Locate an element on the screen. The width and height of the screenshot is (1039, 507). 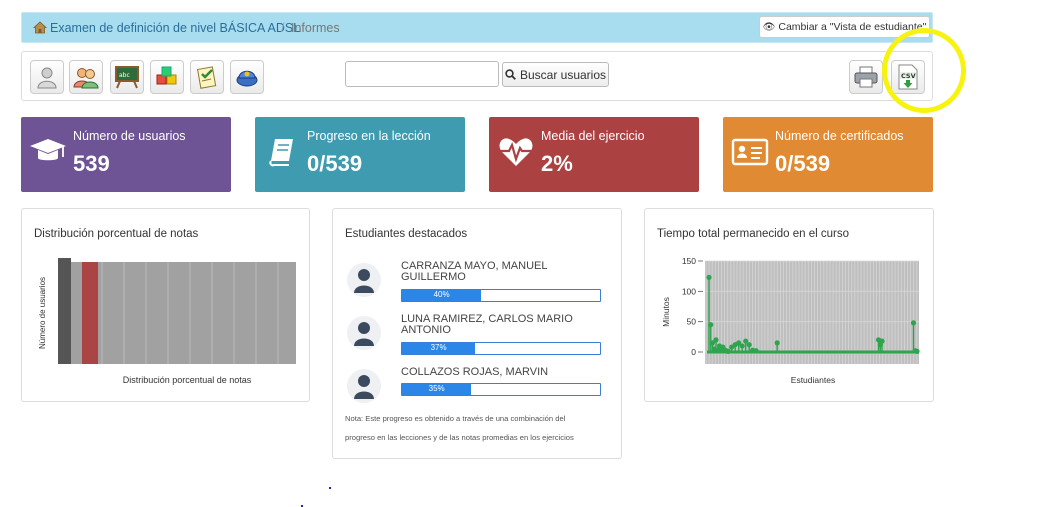
search-icon is located at coordinates (510, 74).